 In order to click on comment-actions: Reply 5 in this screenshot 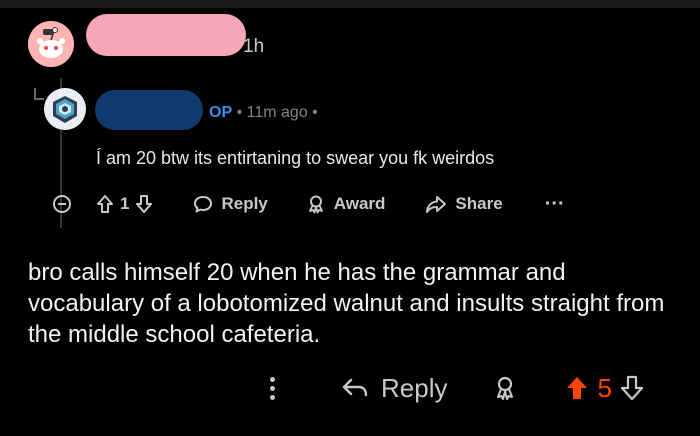, I will do `click(457, 388)`.